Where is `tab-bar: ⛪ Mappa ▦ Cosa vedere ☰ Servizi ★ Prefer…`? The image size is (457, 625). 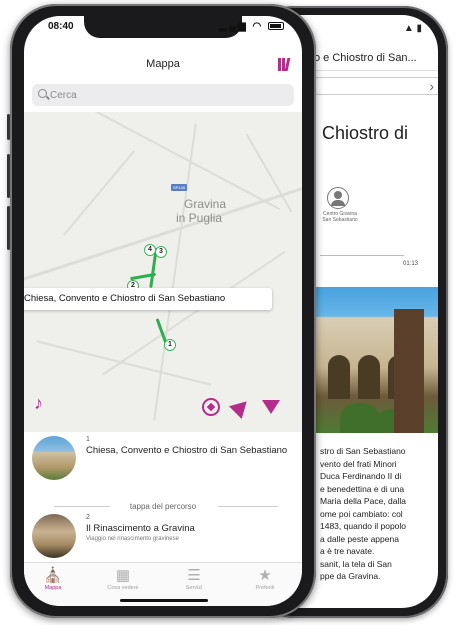
tab-bar: ⛪ Mappa ▦ Cosa vedere ☰ Servizi ★ Prefer… is located at coordinates (163, 584).